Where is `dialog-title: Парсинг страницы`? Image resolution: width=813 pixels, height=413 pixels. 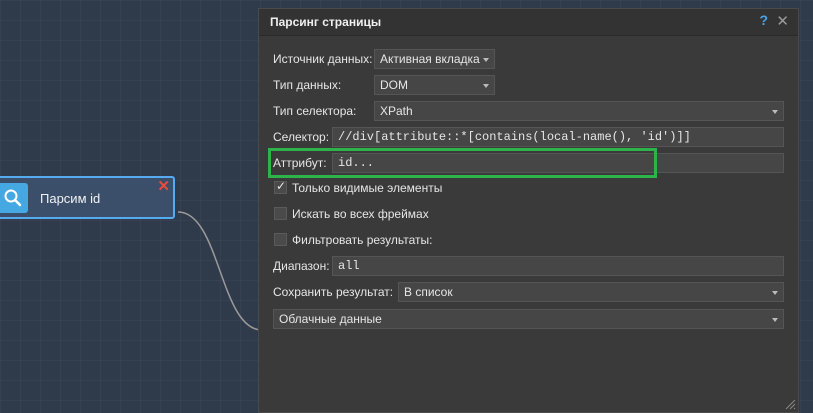
dialog-title: Парсинг страницы is located at coordinates (326, 22).